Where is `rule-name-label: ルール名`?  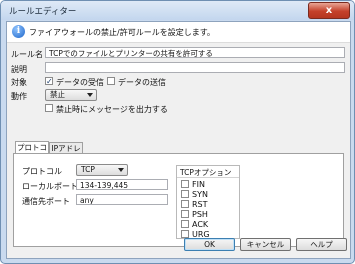
rule-name-label: ルール名 is located at coordinates (27, 54).